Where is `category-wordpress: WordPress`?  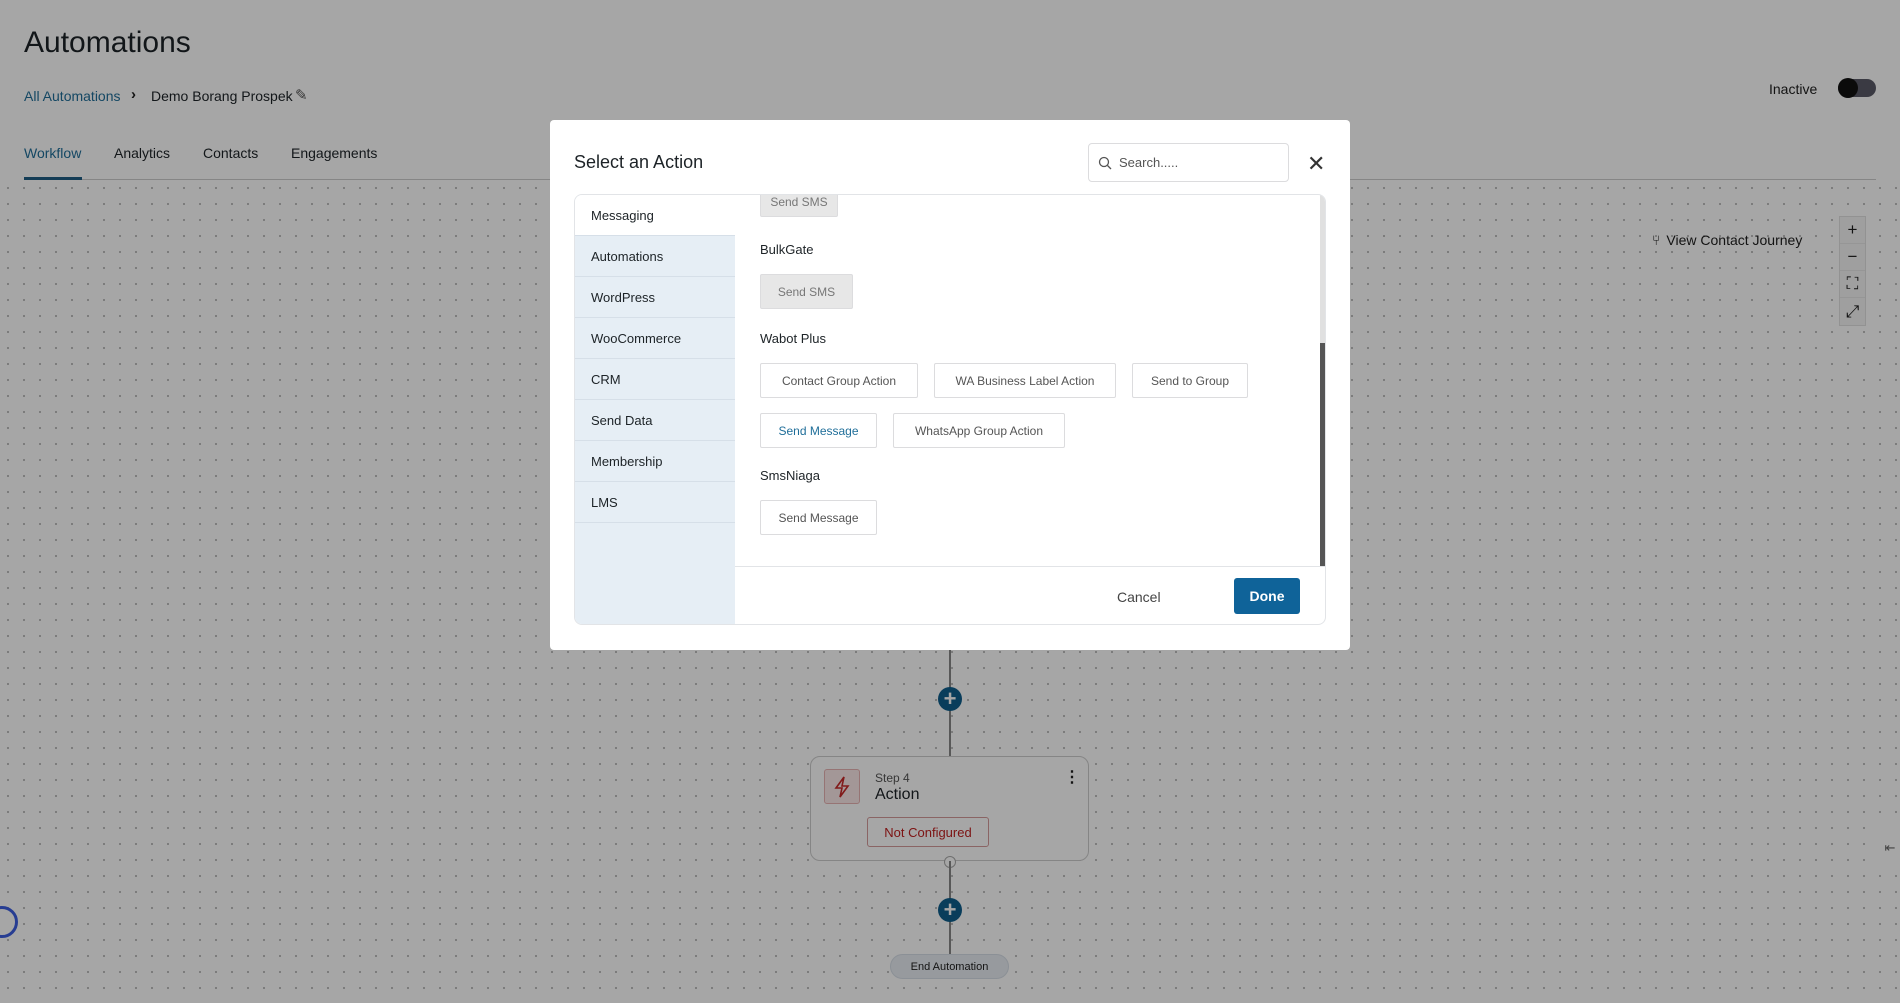 category-wordpress: WordPress is located at coordinates (655, 297).